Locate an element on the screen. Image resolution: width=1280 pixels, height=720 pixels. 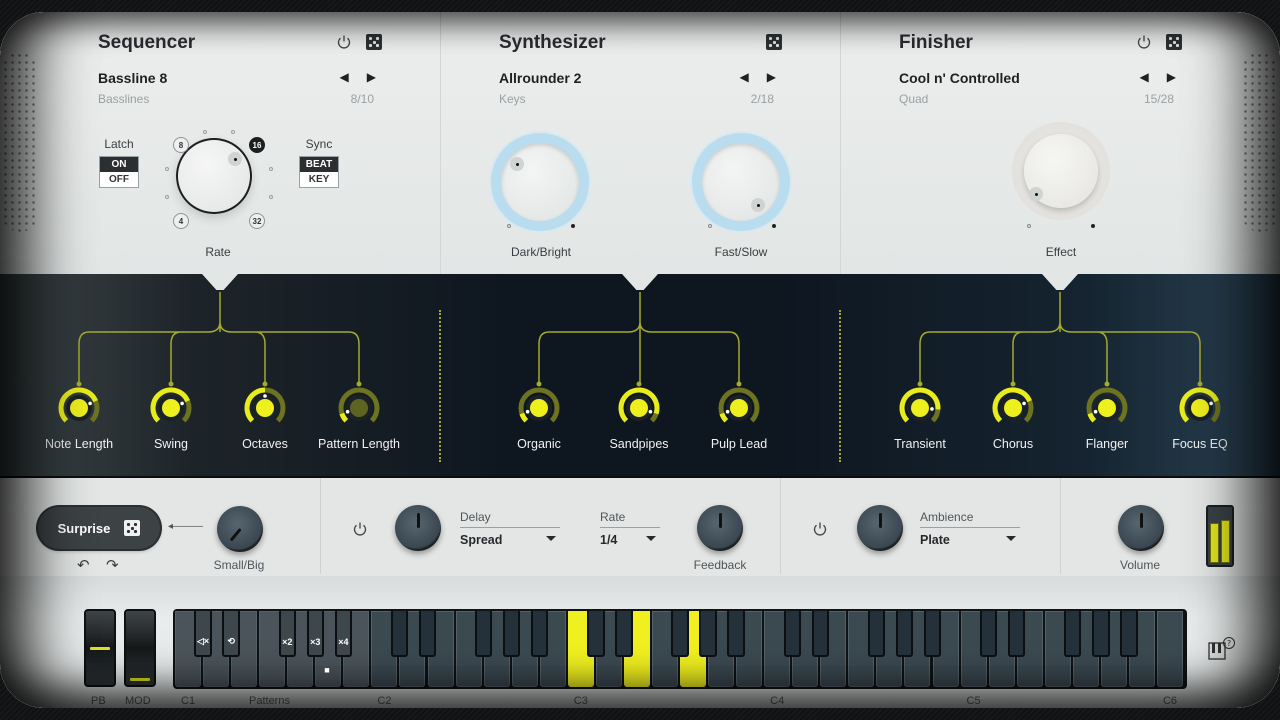
ambience-knob is located at coordinates (880, 528).